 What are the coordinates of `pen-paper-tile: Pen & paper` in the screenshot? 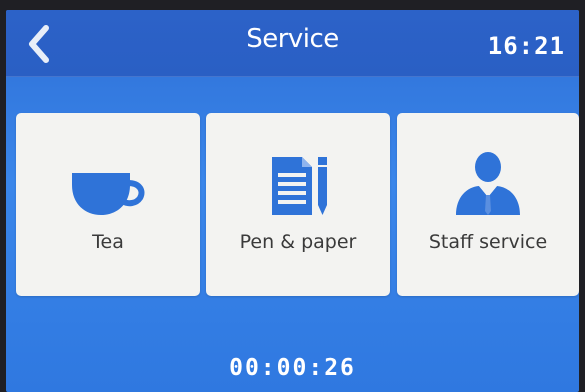 It's located at (298, 204).